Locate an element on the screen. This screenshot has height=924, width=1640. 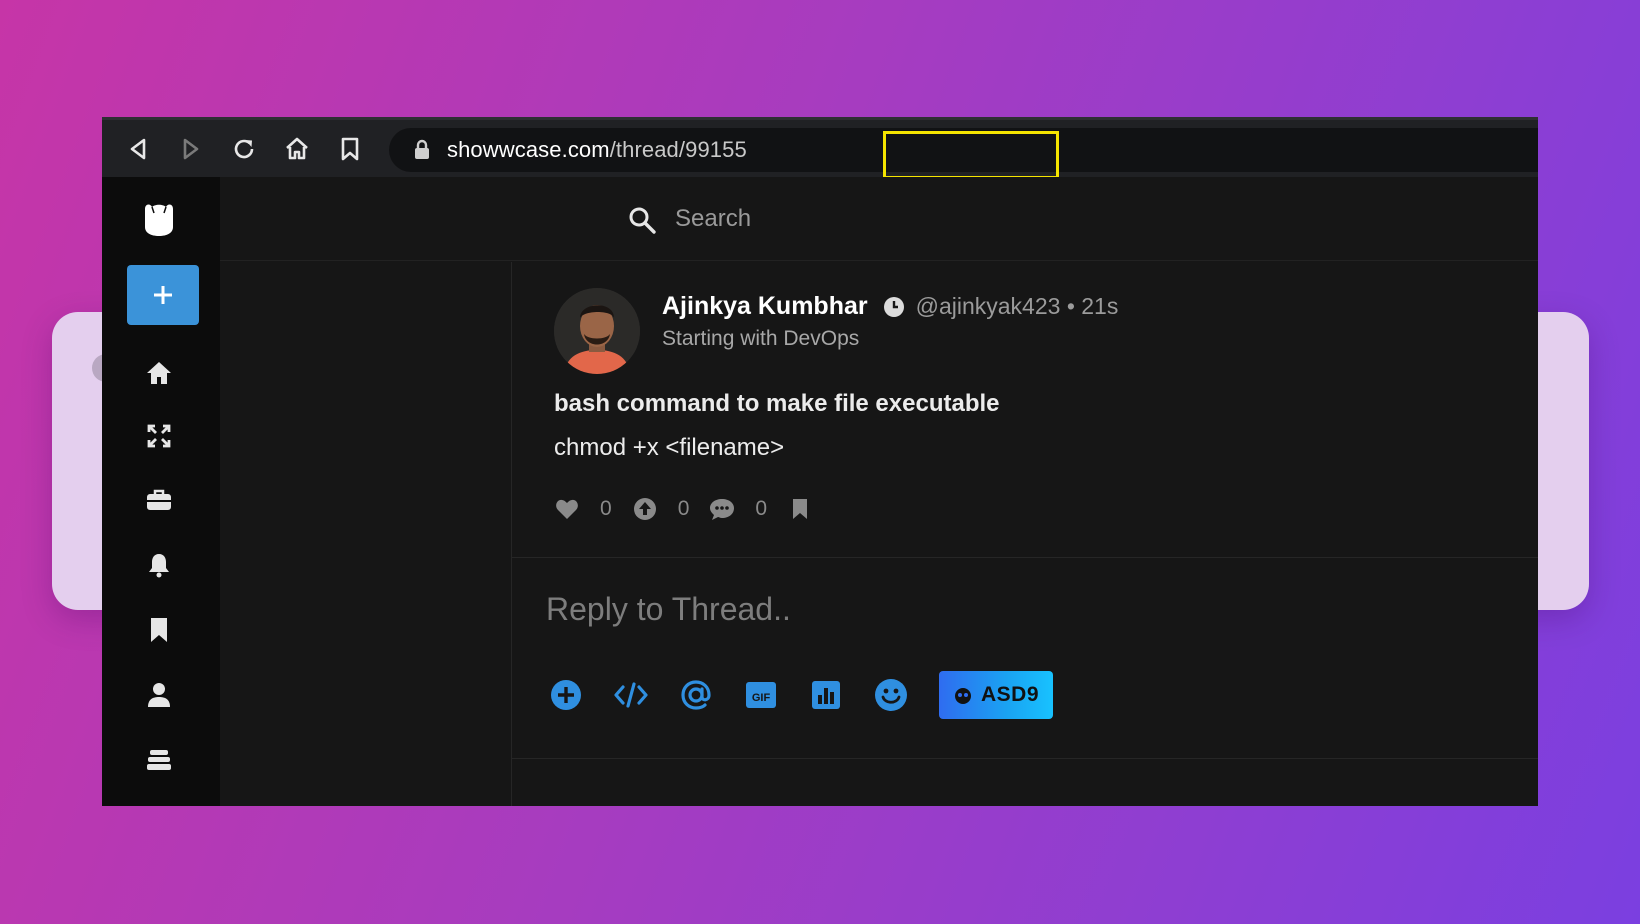
forward-arrow-icon is located at coordinates (191, 148).